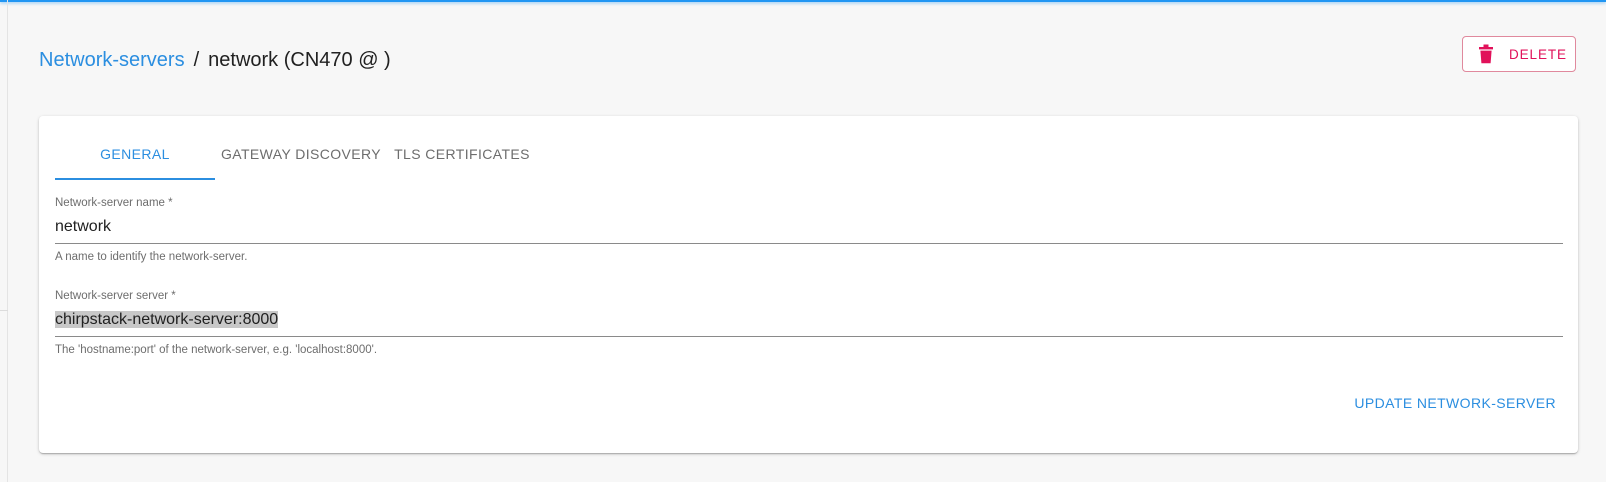 This screenshot has height=482, width=1606. I want to click on network-server-server-input: chirpstack-network-server:8000, so click(809, 323).